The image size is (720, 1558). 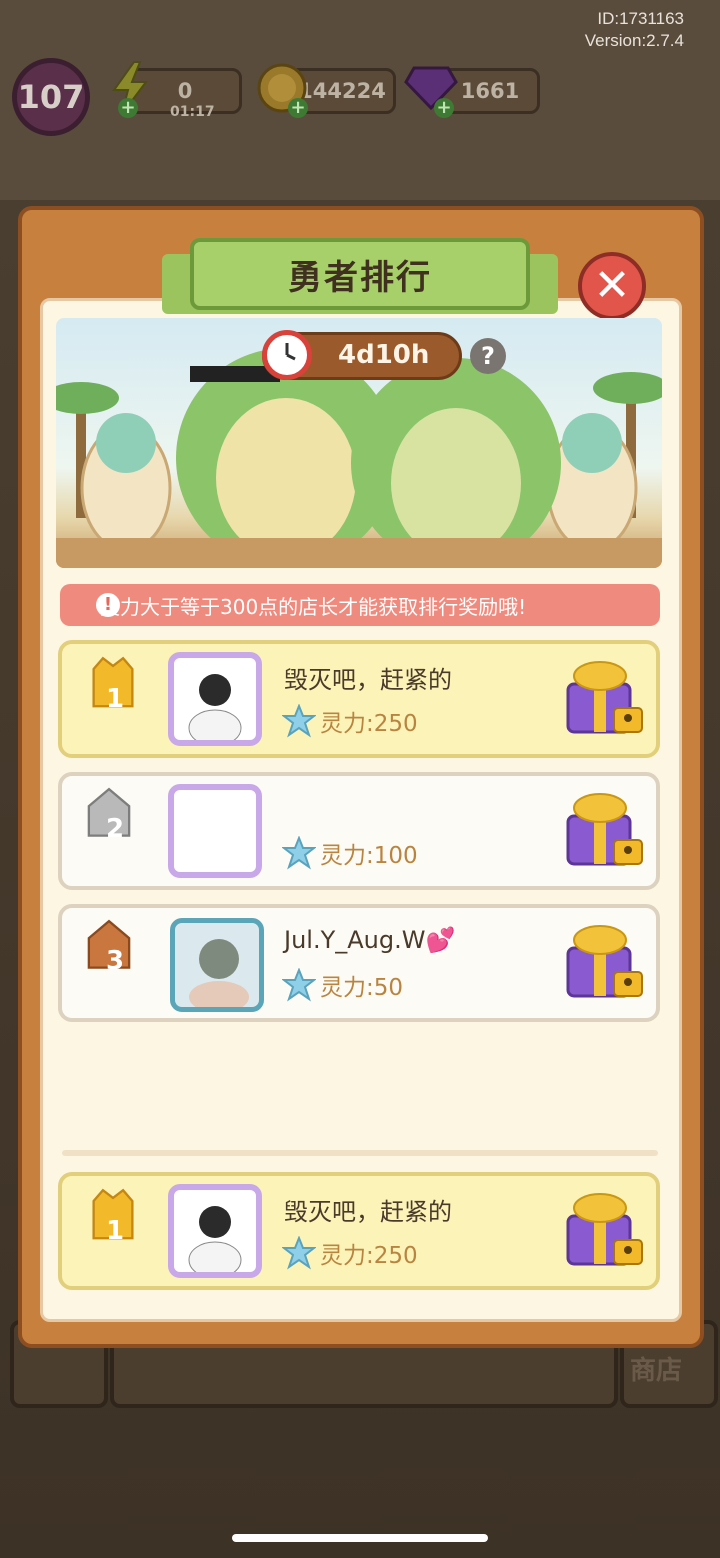 What do you see at coordinates (369, 856) in the screenshot?
I see `power-value-2: 灵力:100` at bounding box center [369, 856].